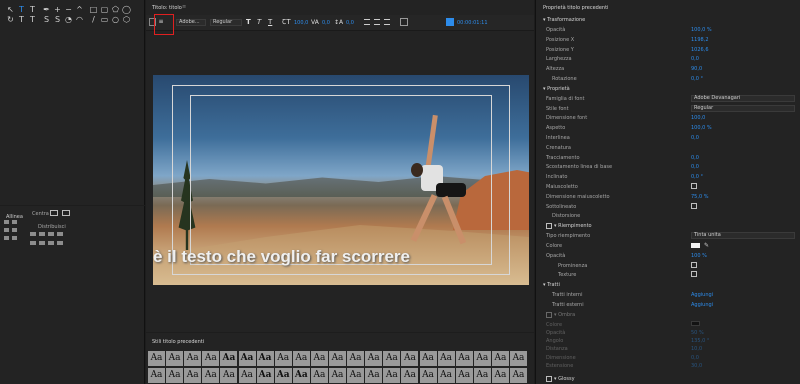 This screenshot has width=800, height=384. What do you see at coordinates (184, 7) in the screenshot?
I see `title-editor-tab-menu: ≡` at bounding box center [184, 7].